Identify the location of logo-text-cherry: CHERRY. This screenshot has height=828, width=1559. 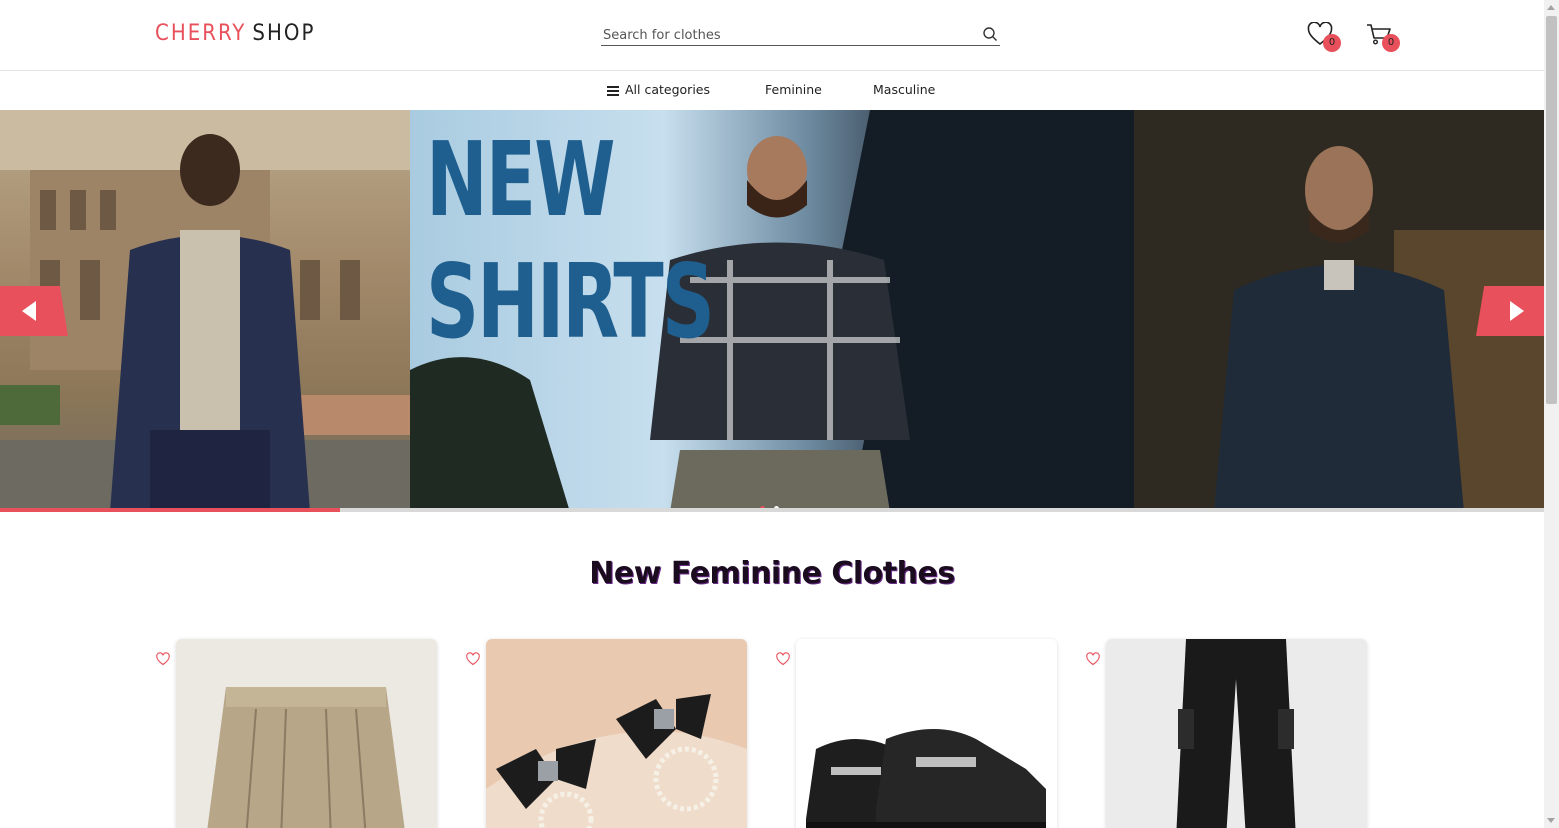
(201, 33).